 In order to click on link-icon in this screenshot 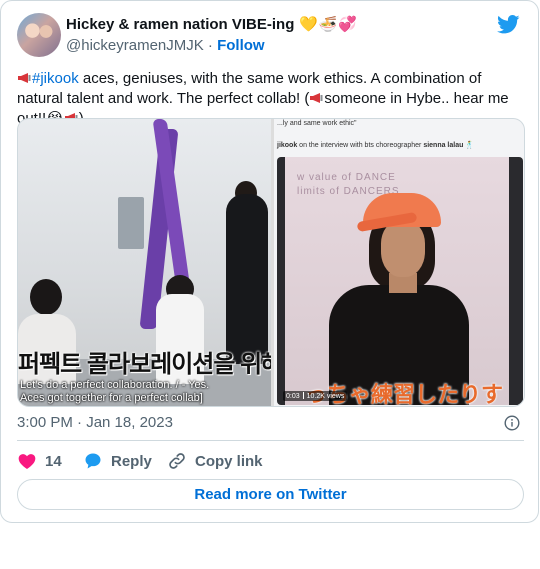, I will do `click(177, 461)`.